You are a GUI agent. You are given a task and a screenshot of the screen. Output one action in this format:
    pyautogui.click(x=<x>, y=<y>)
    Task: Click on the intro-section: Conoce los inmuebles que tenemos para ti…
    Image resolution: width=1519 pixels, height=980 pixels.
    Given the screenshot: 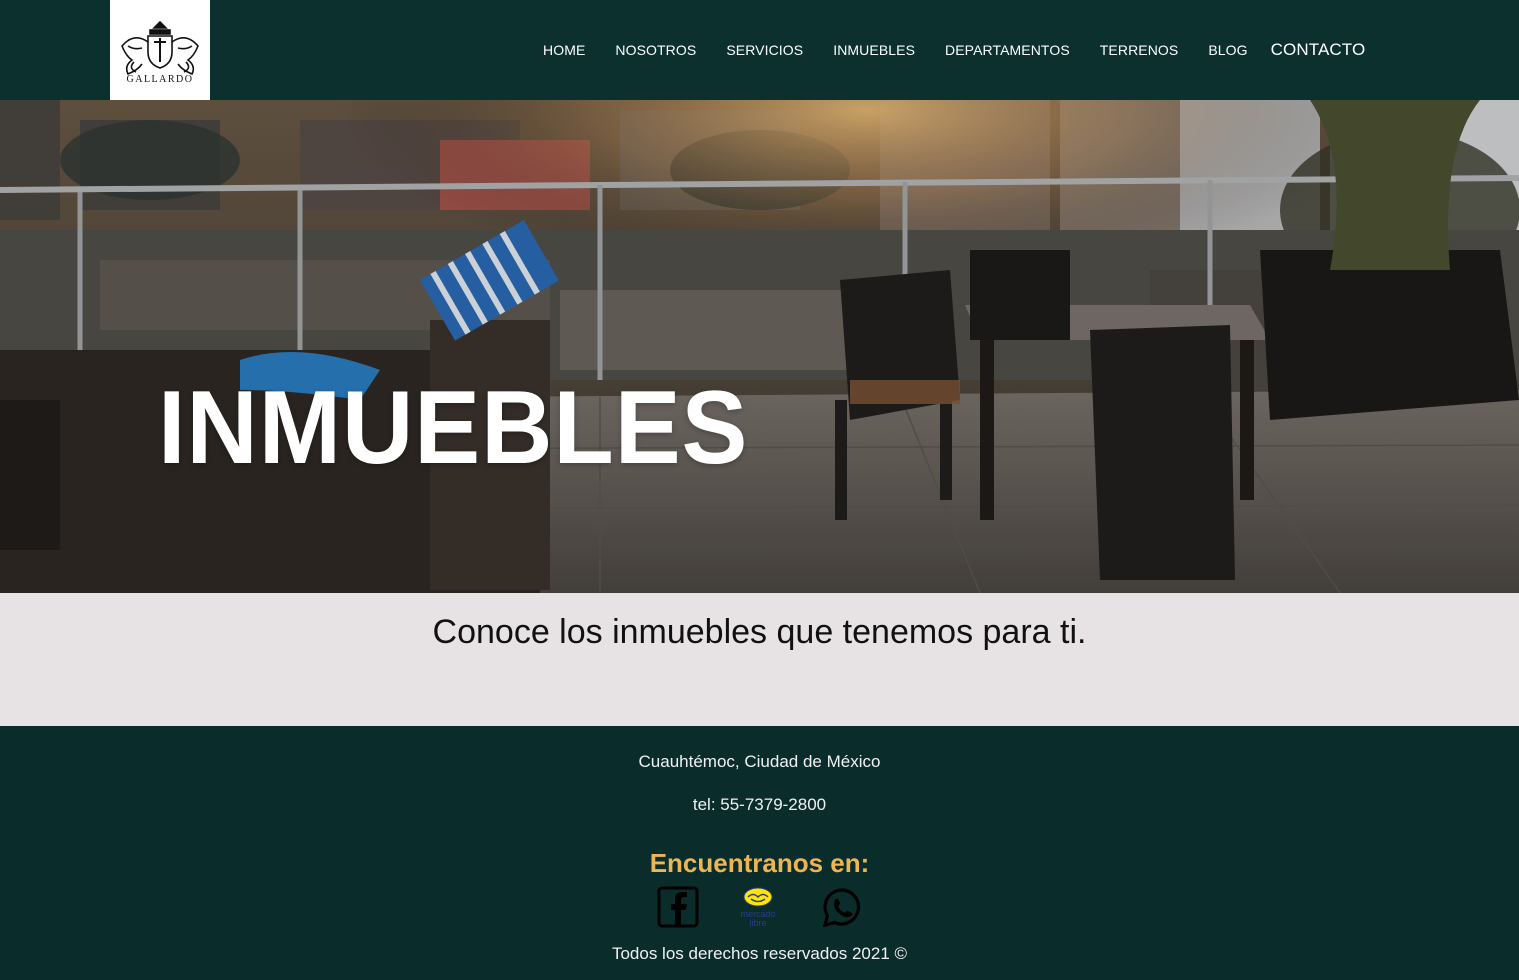 What is the action you would take?
    pyautogui.click(x=759, y=659)
    